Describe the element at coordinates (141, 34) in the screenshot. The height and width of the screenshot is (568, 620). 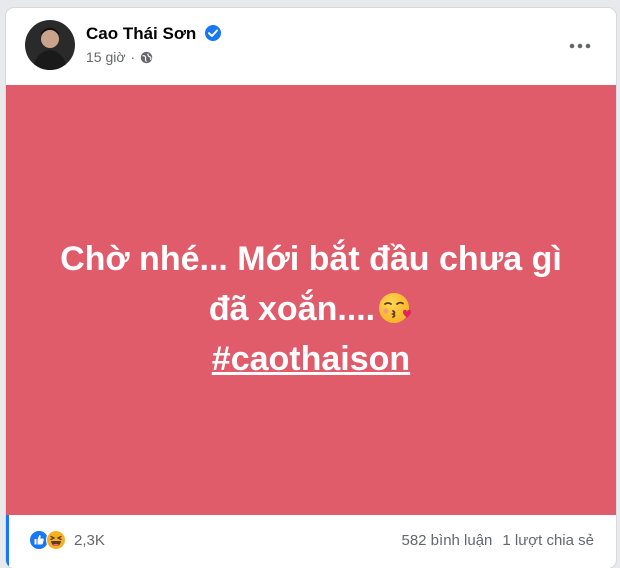
I see `author-name: Cao Thái Sơn` at that location.